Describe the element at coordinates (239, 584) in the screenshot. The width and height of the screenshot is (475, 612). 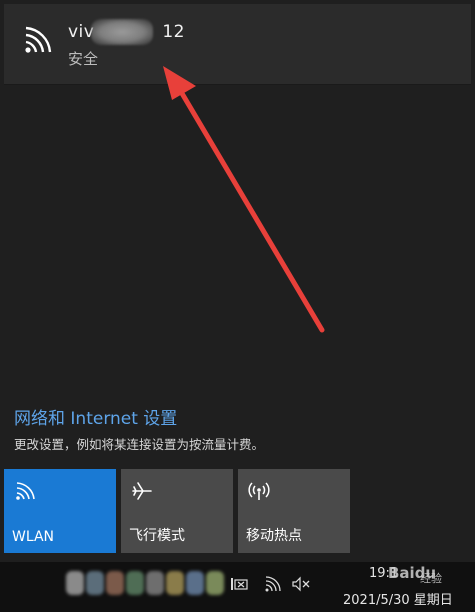
I see `network-error-icon` at that location.